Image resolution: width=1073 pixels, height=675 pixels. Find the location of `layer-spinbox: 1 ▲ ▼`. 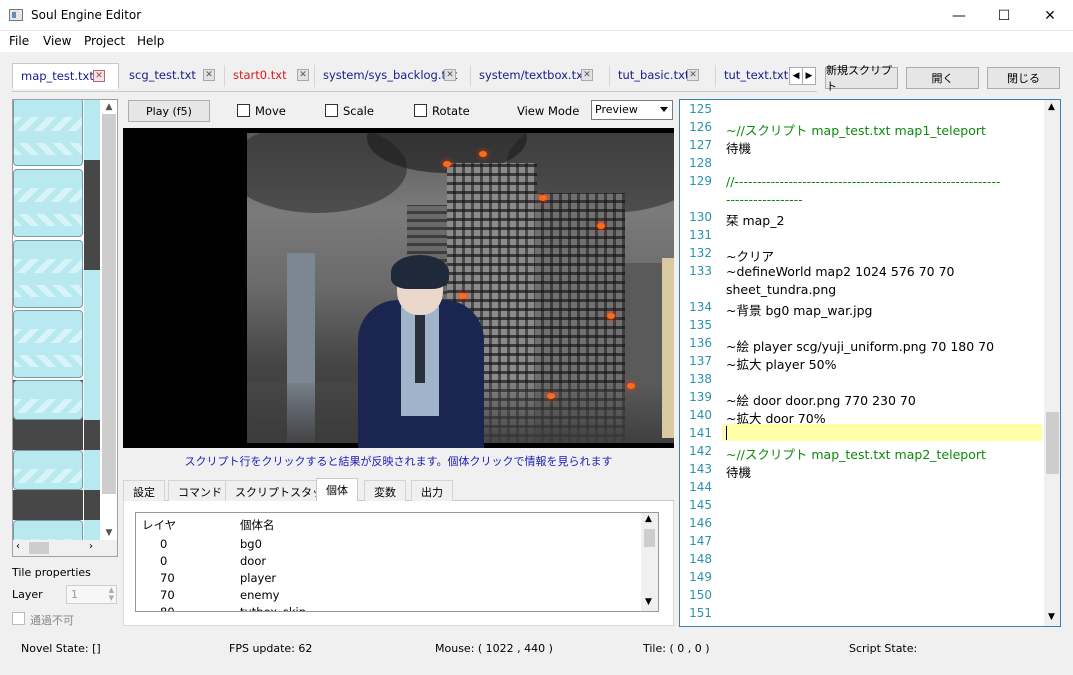

layer-spinbox: 1 ▲ ▼ is located at coordinates (91, 594).